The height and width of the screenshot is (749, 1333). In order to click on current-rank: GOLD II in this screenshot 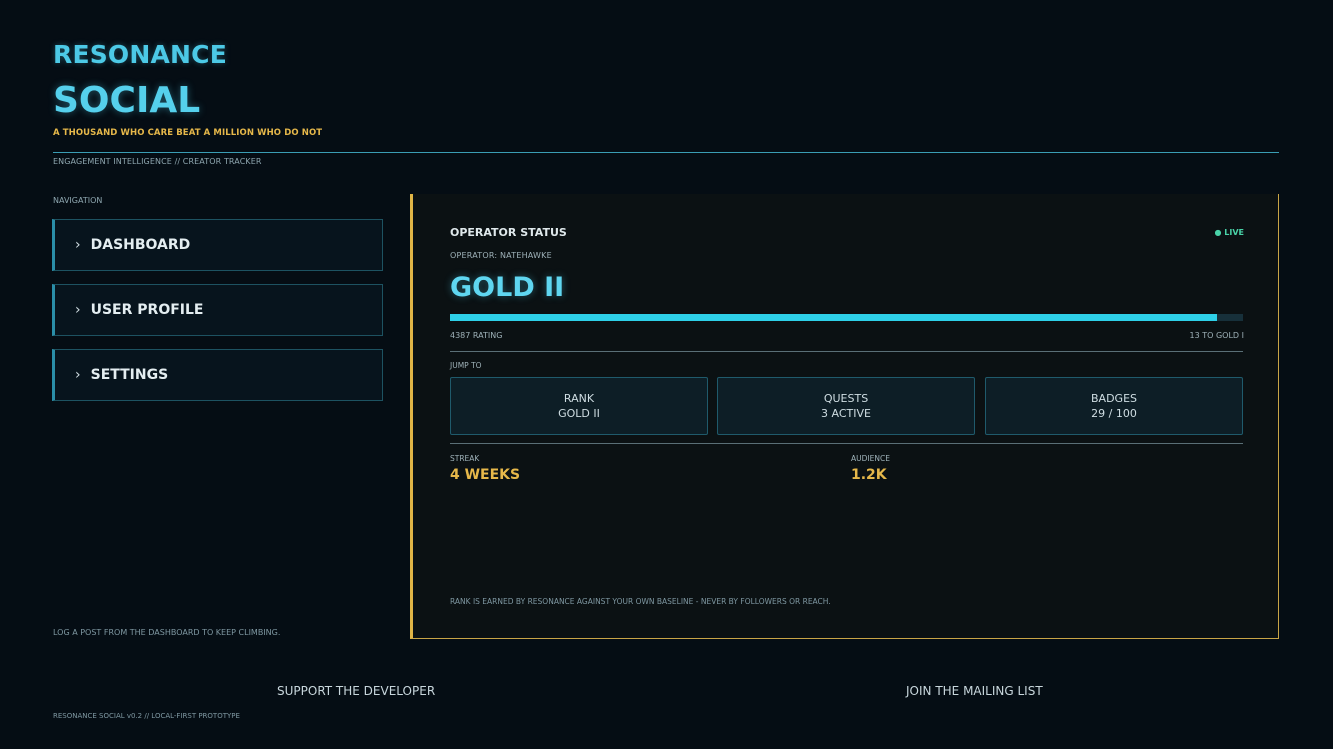, I will do `click(507, 287)`.